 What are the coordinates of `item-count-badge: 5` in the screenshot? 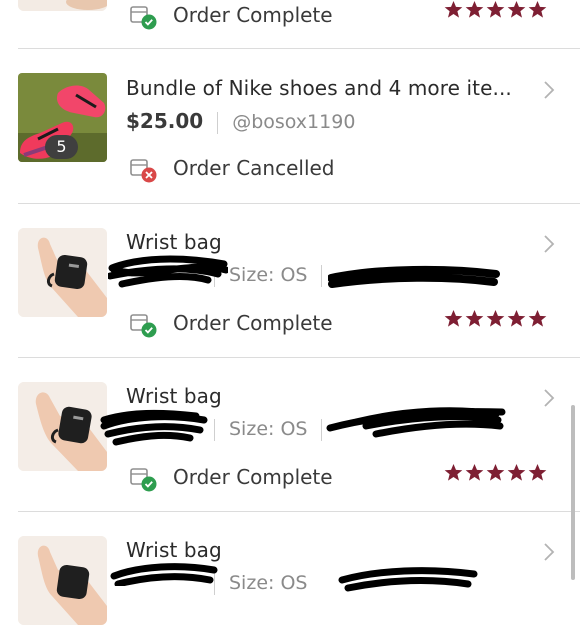 It's located at (61, 147).